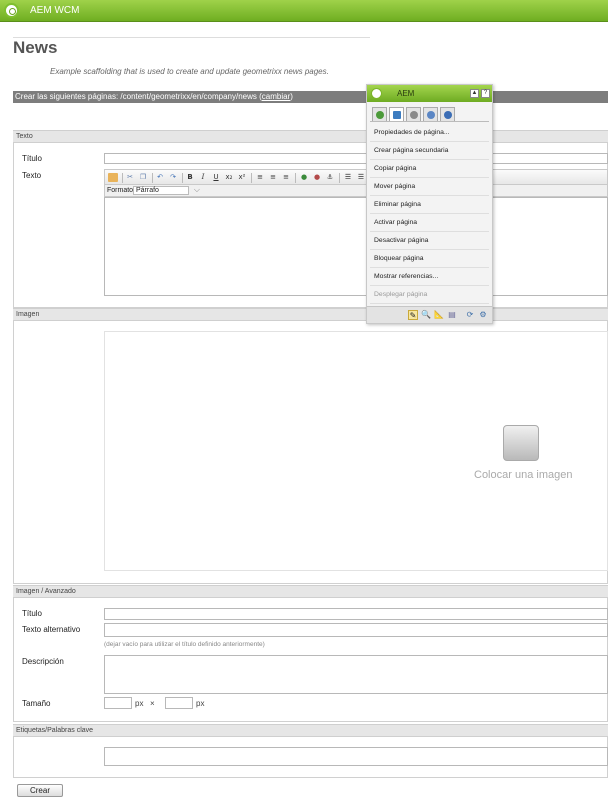  Describe the element at coordinates (356, 630) in the screenshot. I see `alt-text-input` at that location.